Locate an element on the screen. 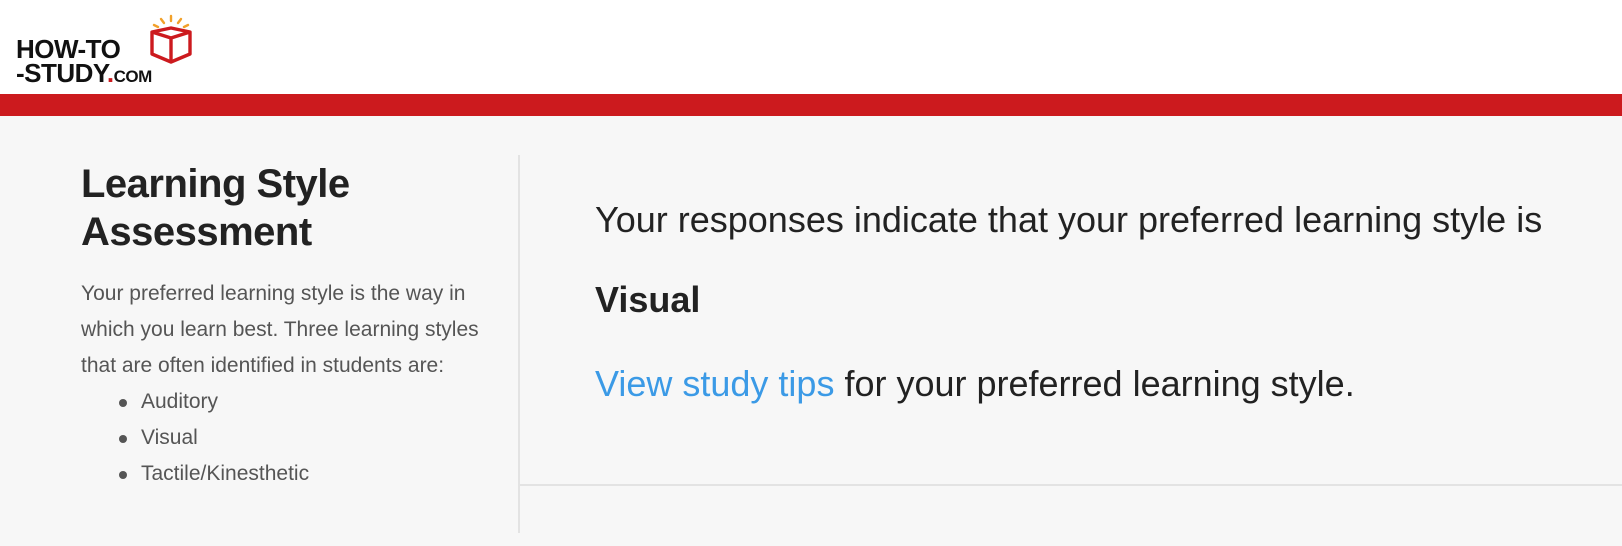  study-tips-suffix: for your preferred learning style. is located at coordinates (1094, 383).